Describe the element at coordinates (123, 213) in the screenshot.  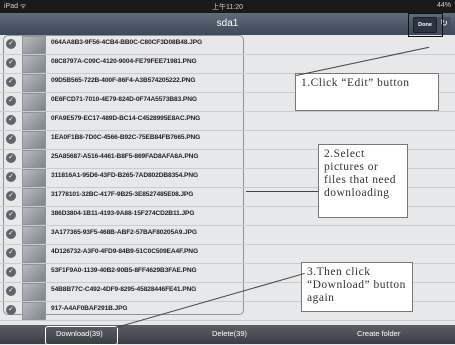
I see `file-name: 386D3804-1B11-4193-9A88-15F274CD2B11.JPG` at that location.